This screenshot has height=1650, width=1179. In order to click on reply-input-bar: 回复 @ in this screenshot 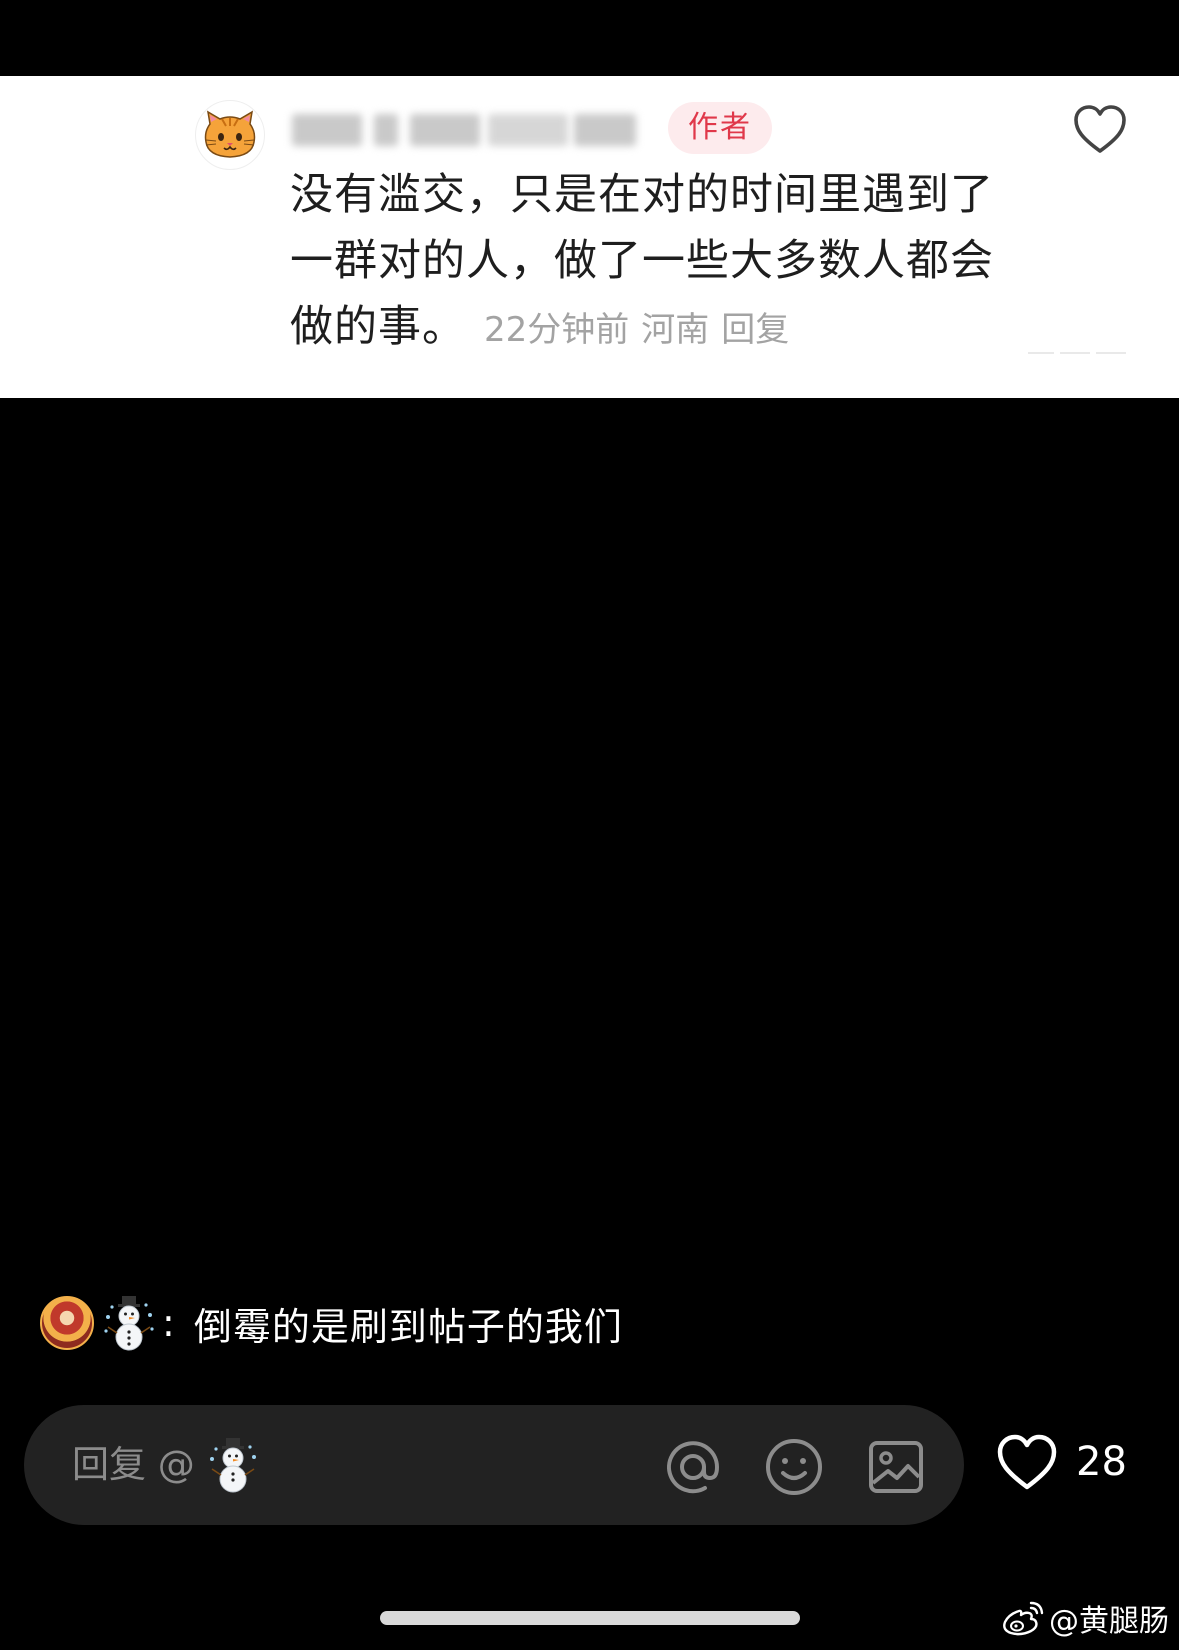, I will do `click(494, 1465)`.